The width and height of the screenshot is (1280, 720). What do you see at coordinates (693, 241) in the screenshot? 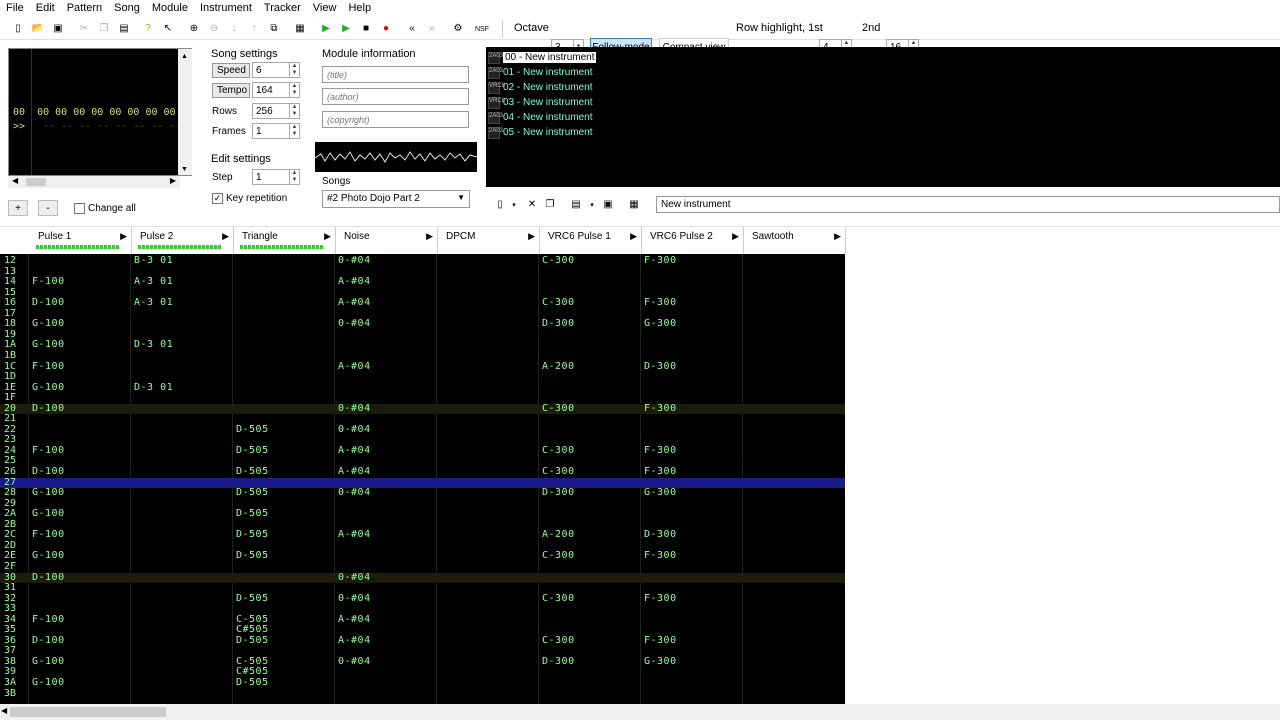
I see `channel-header-6: VRC6 Pulse 2 ▶` at bounding box center [693, 241].